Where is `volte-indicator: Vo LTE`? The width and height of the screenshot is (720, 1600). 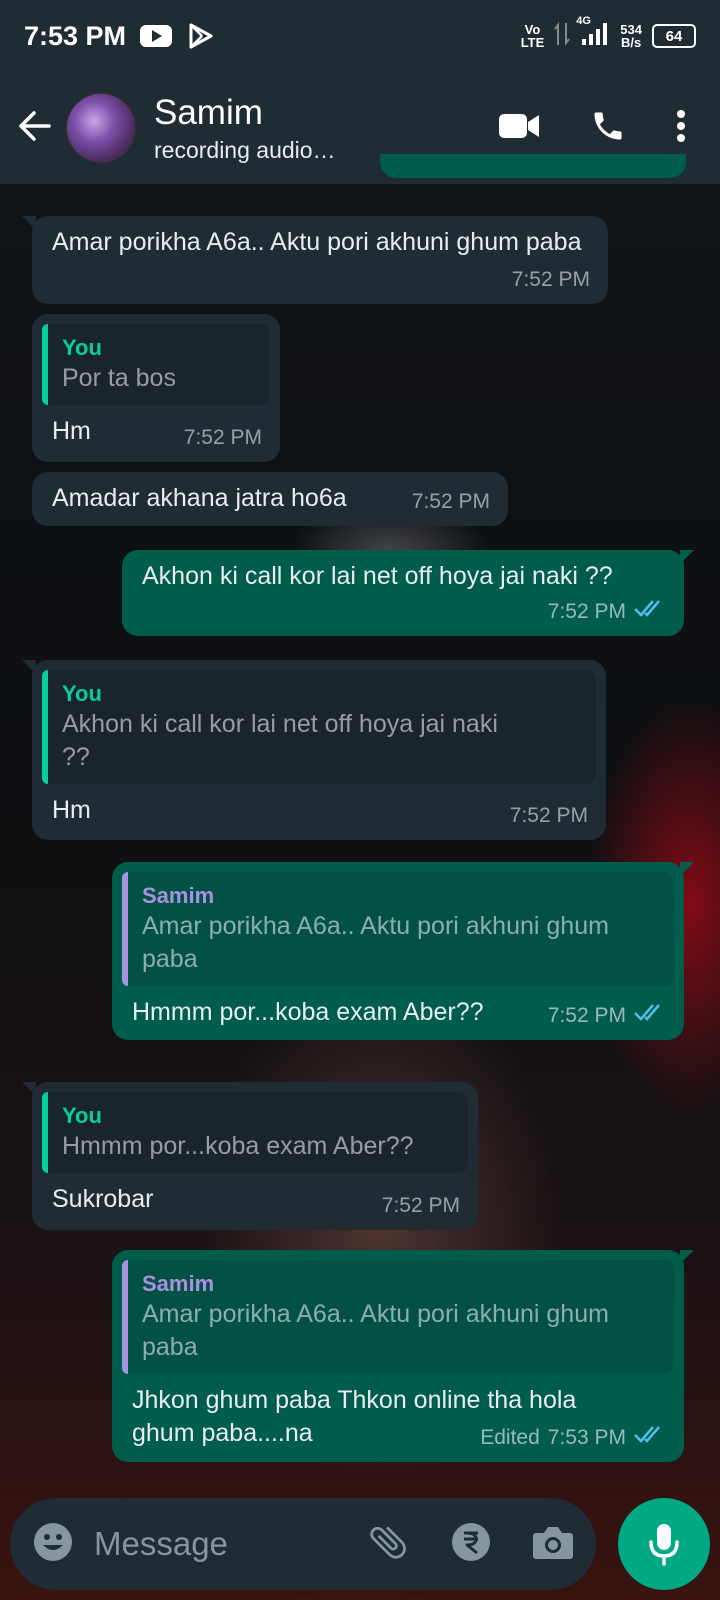 volte-indicator: Vo LTE is located at coordinates (532, 36).